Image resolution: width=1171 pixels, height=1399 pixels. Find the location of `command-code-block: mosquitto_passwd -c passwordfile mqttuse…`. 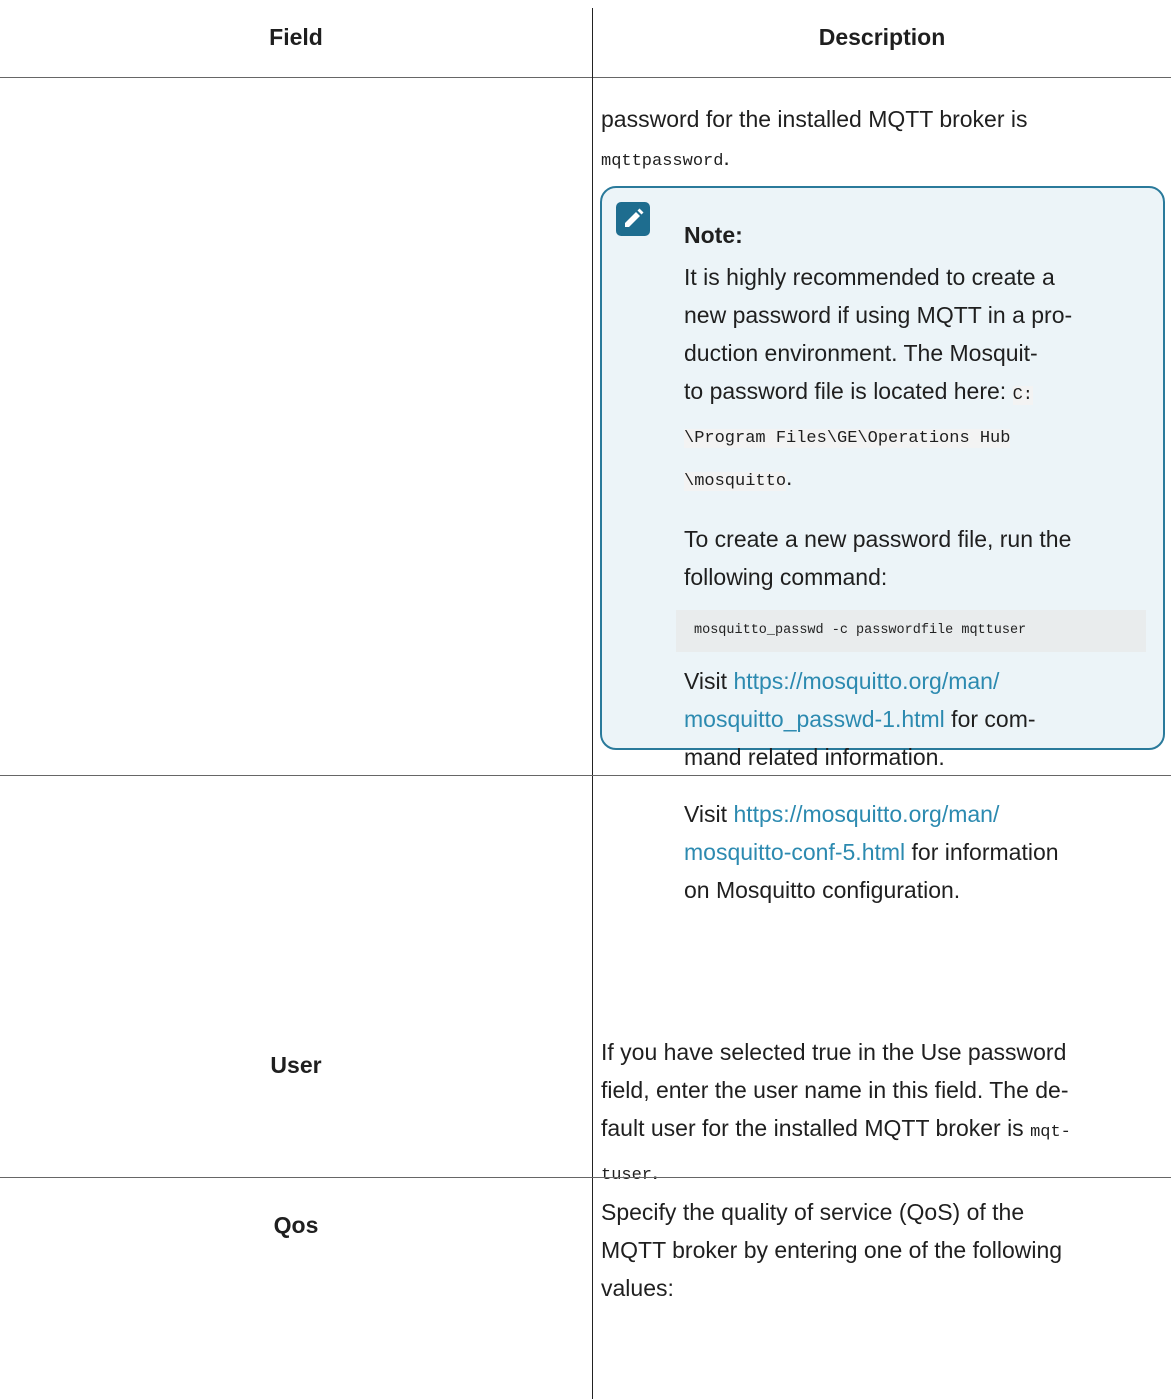

command-code-block: mosquitto_passwd -c passwordfile mqttuse… is located at coordinates (911, 631).